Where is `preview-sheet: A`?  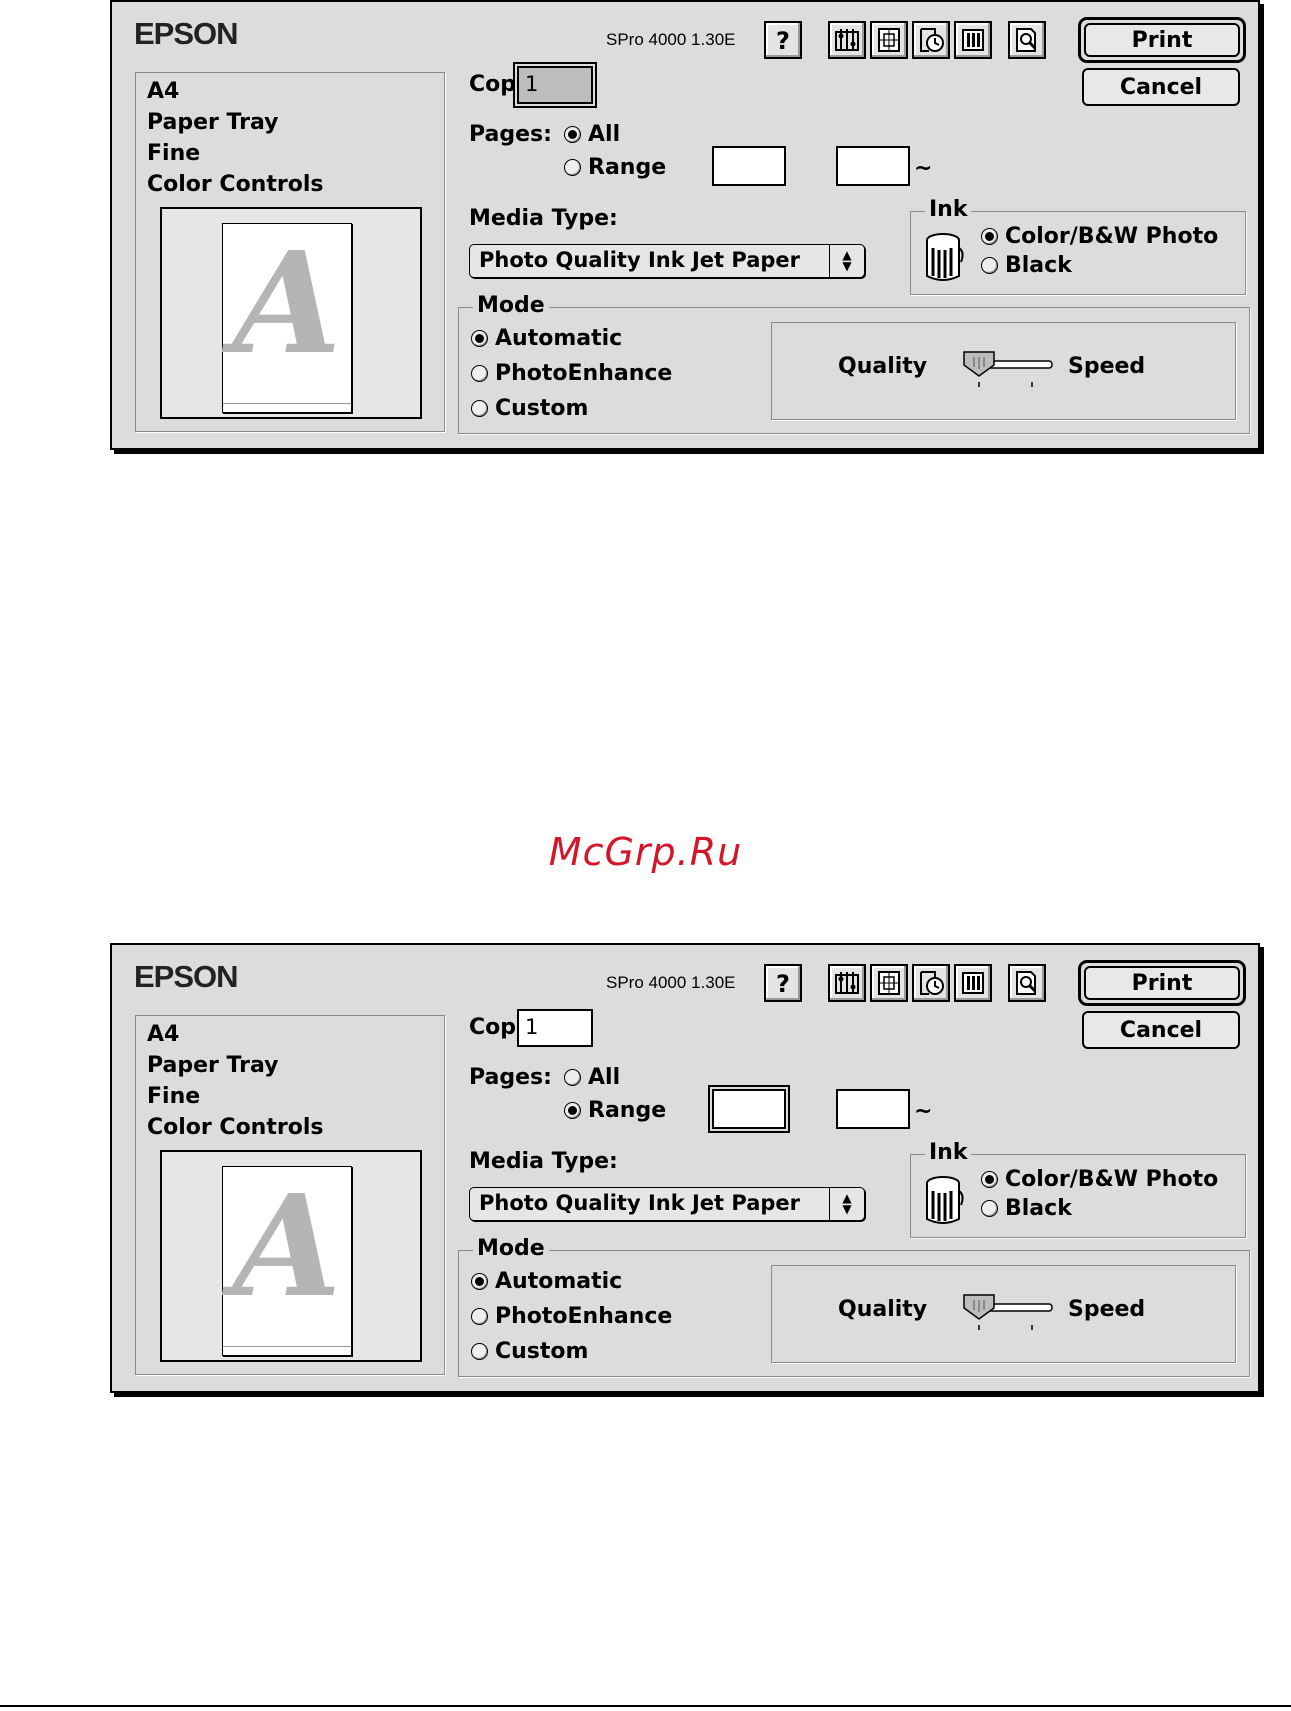
preview-sheet: A is located at coordinates (287, 1261).